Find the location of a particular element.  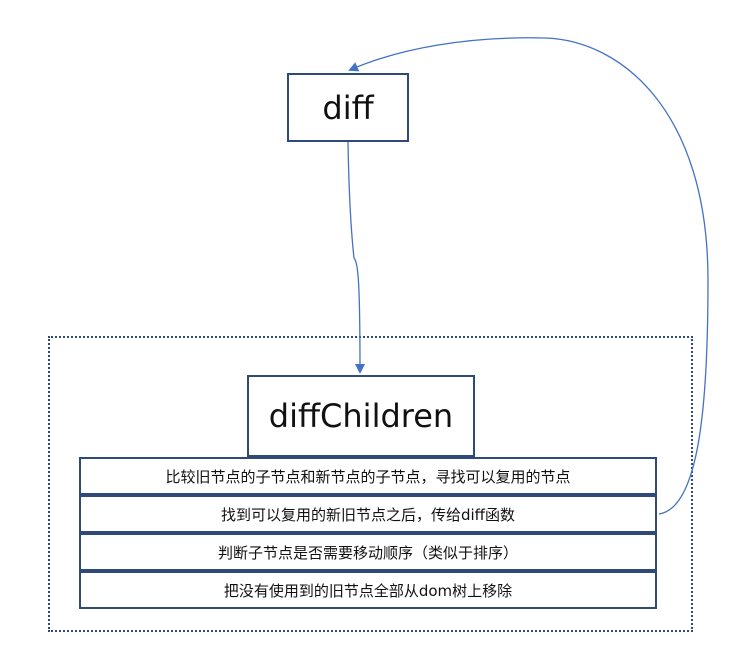

diff-node-label: diff is located at coordinates (348, 107).